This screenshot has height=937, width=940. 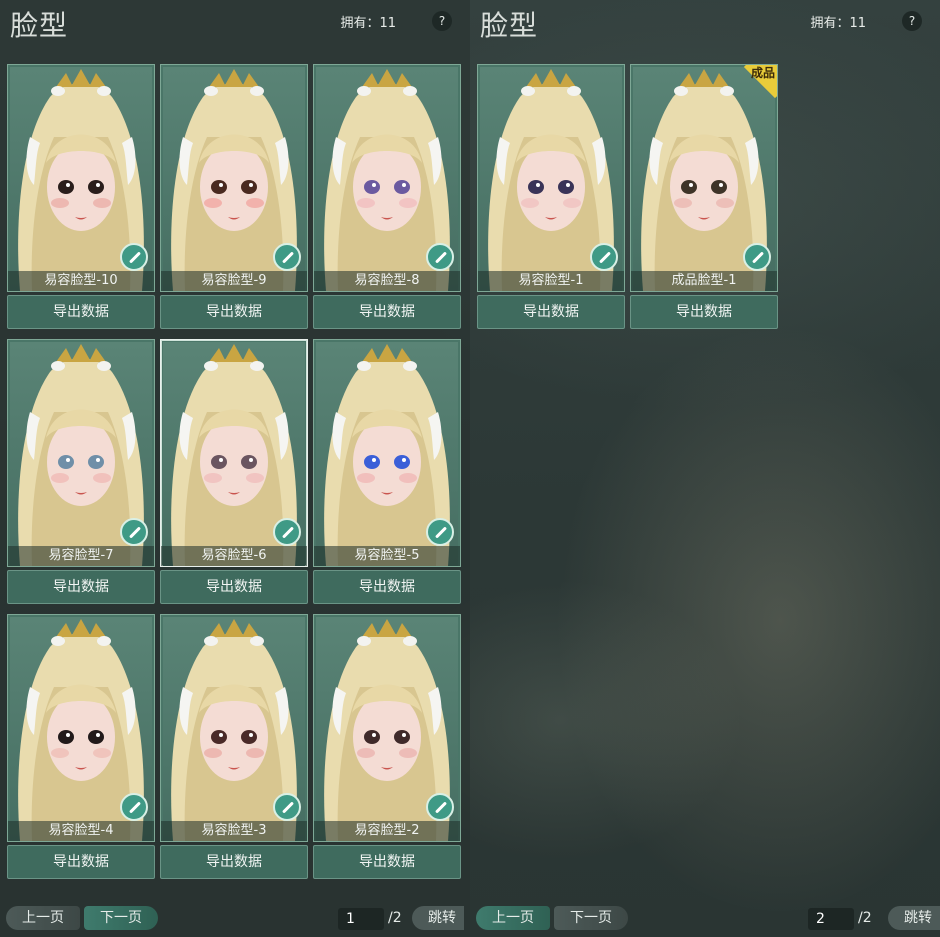 I want to click on badge-label: 成品, so click(x=762, y=73).